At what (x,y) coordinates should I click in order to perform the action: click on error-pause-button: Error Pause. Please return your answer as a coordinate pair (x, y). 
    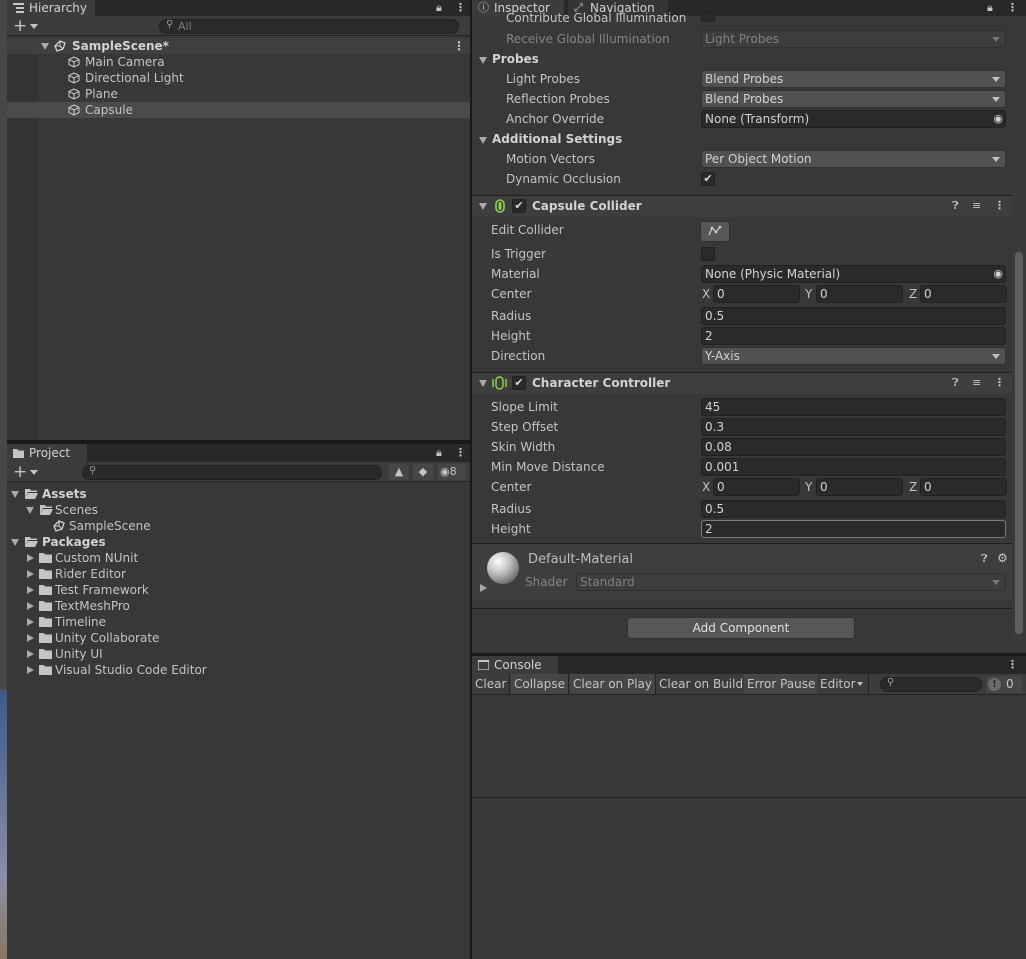
    Looking at the image, I should click on (782, 684).